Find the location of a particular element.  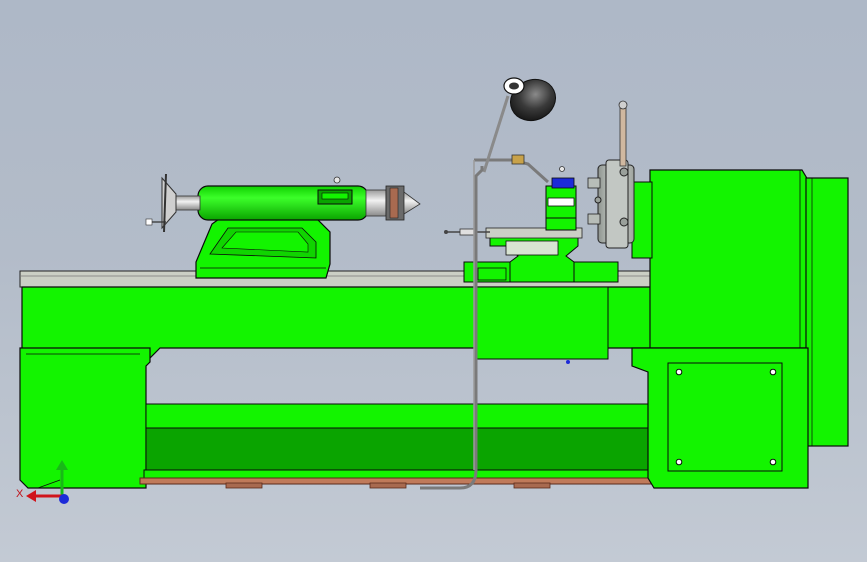

tailstock is located at coordinates (283, 226).